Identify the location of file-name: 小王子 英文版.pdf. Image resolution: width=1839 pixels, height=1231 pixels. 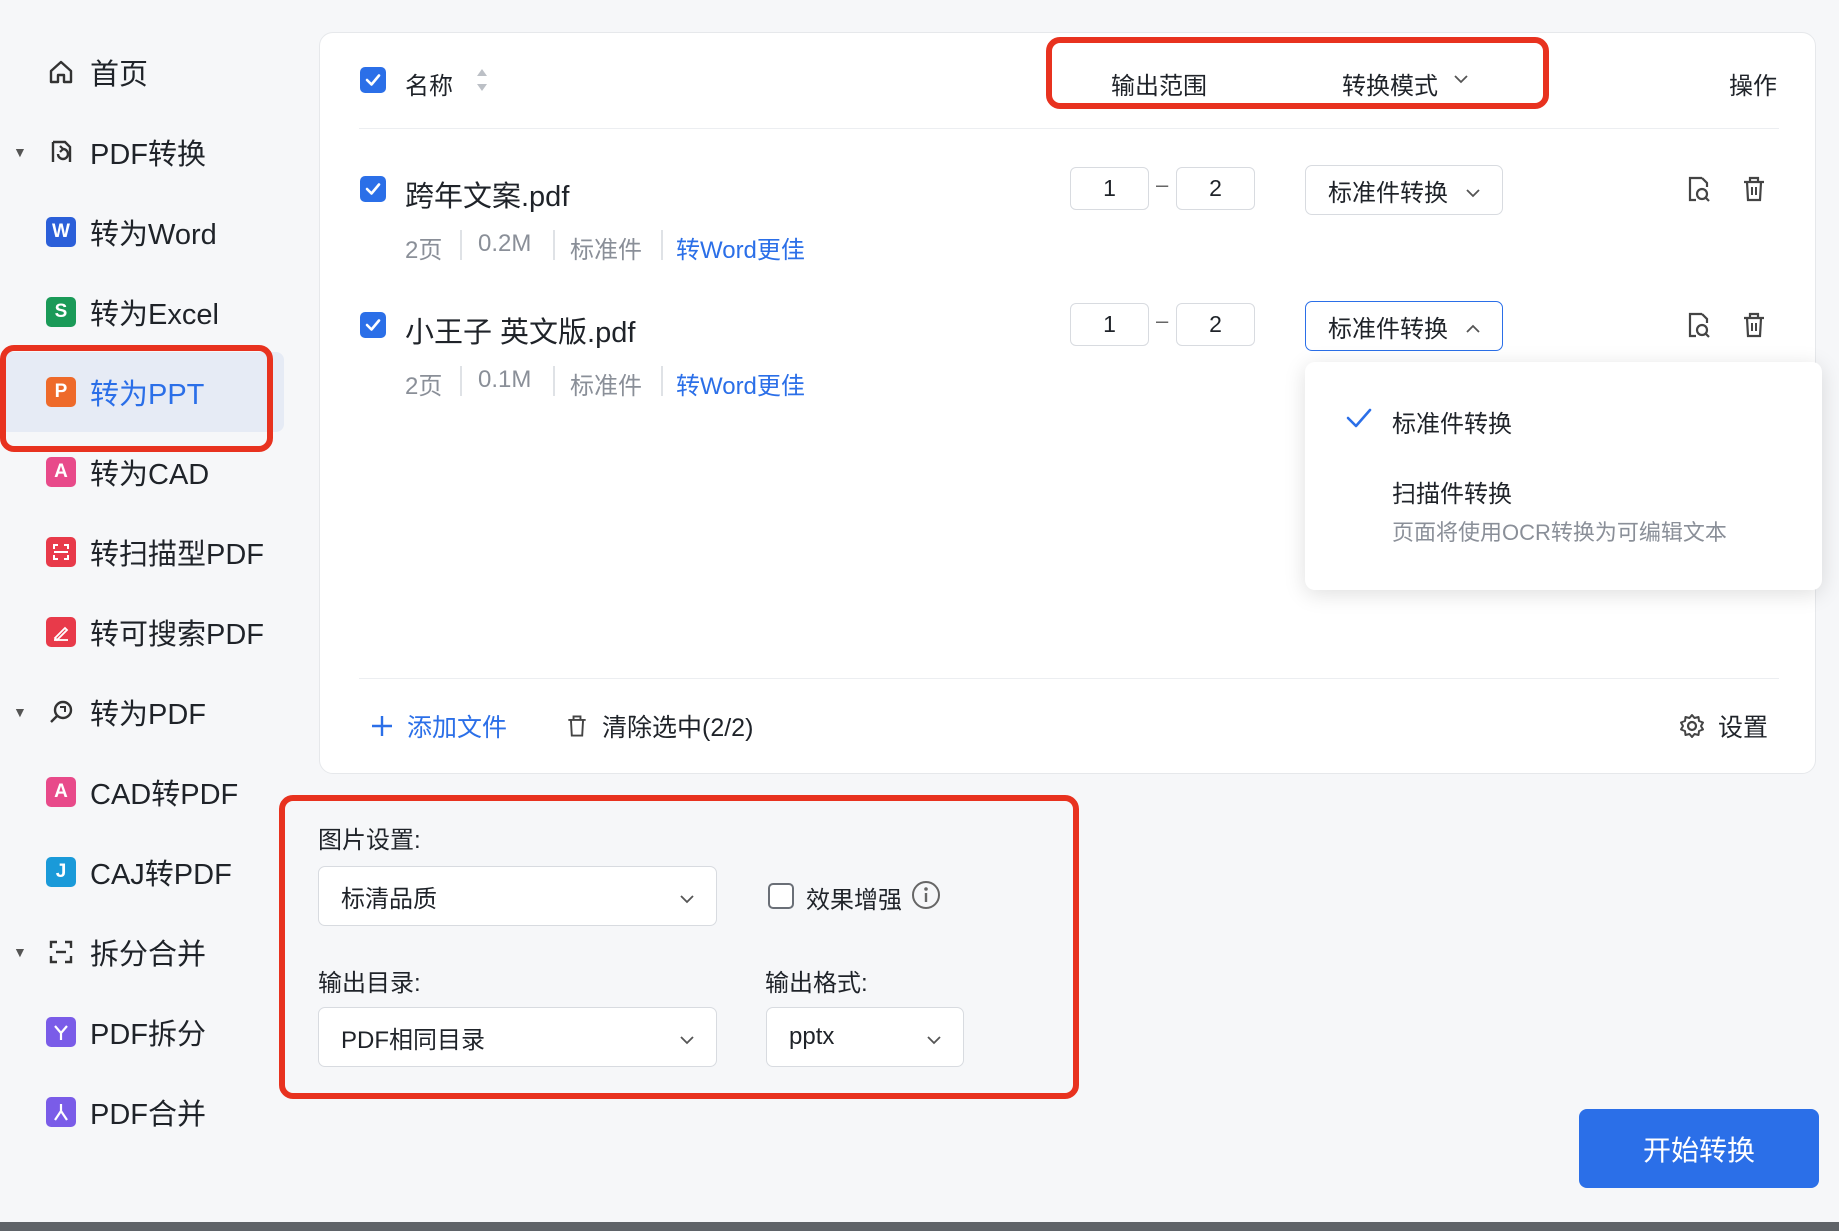
(520, 333).